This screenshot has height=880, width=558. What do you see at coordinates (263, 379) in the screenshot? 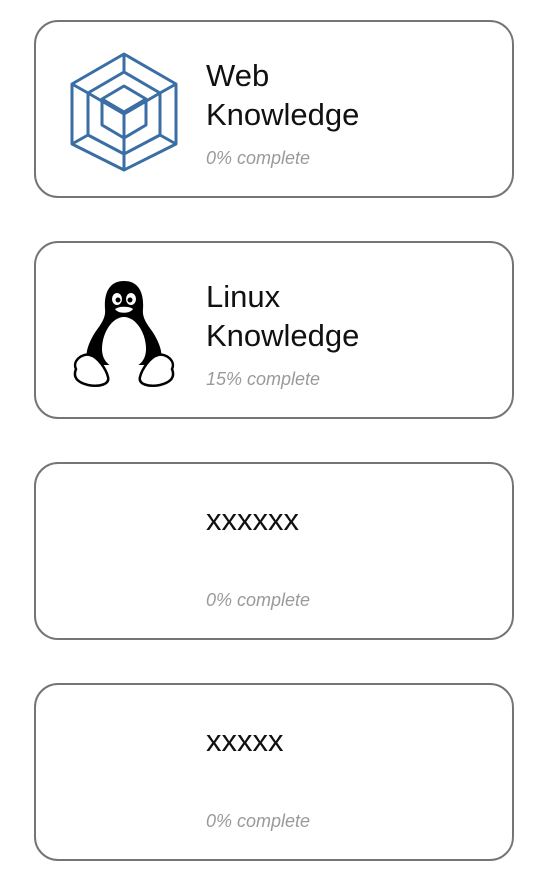
I see `course-progress: 15% complete` at bounding box center [263, 379].